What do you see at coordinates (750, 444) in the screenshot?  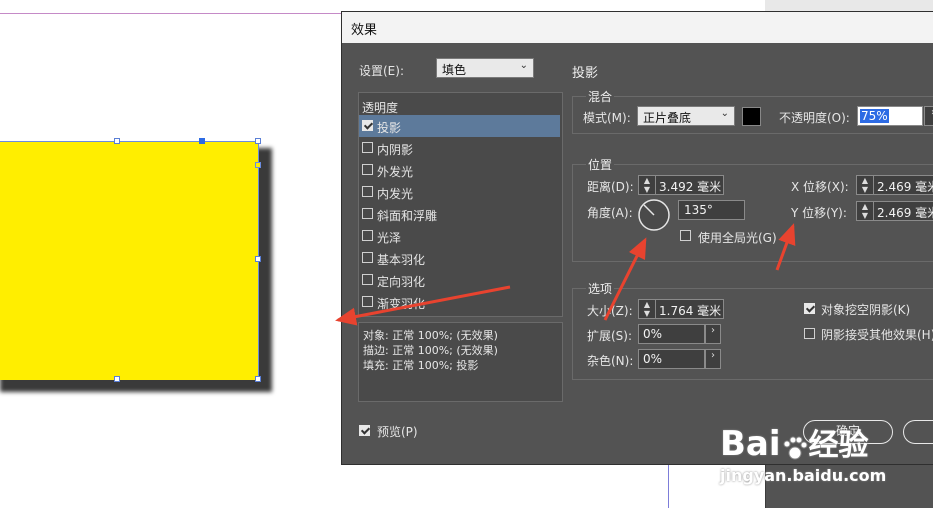 I see `watermark-brand-text: Bai` at bounding box center [750, 444].